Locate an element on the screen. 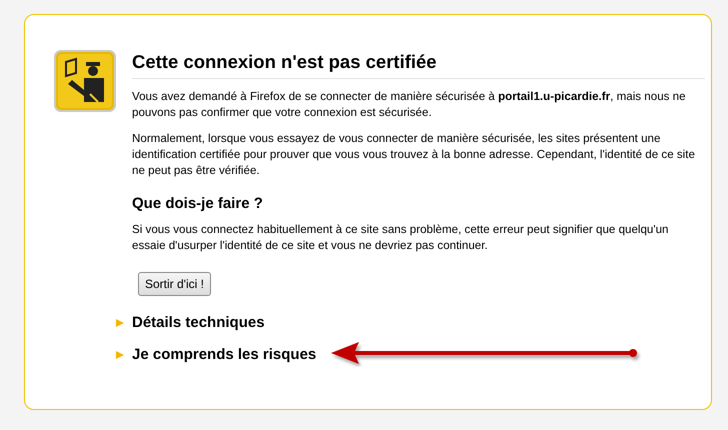  paragraph: Si vous vous connectez habituellement à ce site sans problème, cette erreur peut signifier que quelqu'un essaie d'usurper l'identité de ce site et vous ne devriez pas continuer. is located at coordinates (401, 238).